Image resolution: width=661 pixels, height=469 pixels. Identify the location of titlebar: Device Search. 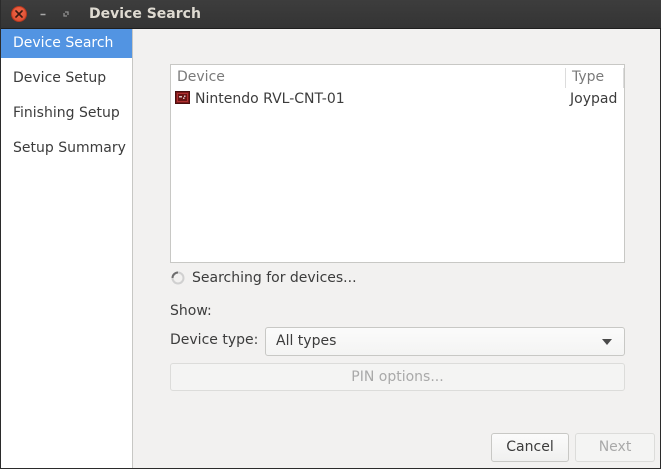
(331, 14).